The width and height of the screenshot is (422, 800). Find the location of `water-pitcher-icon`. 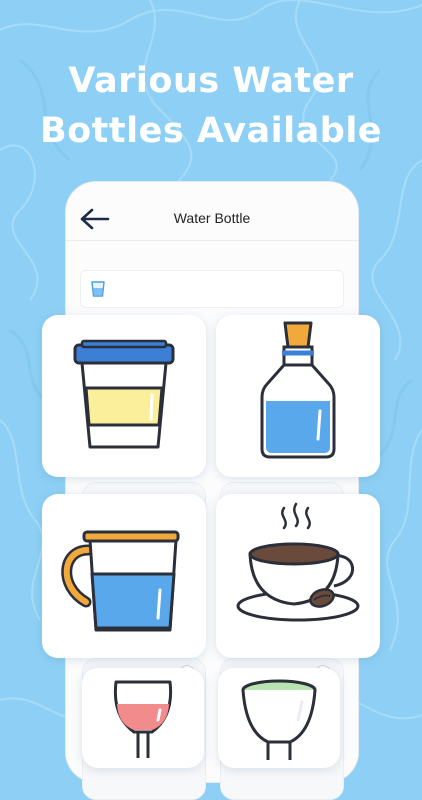

water-pitcher-icon is located at coordinates (120, 581).